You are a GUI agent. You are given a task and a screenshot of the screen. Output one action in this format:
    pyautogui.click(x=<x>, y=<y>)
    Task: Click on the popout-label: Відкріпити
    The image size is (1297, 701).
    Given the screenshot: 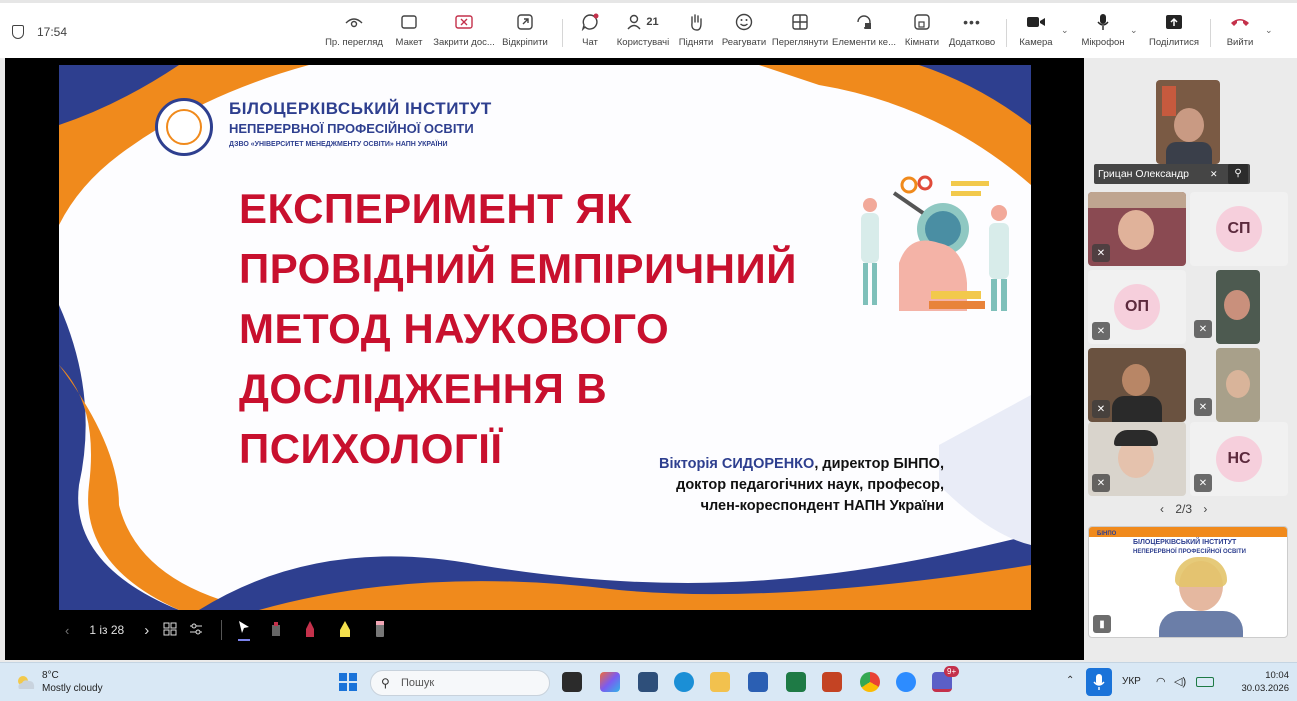 What is the action you would take?
    pyautogui.click(x=525, y=42)
    